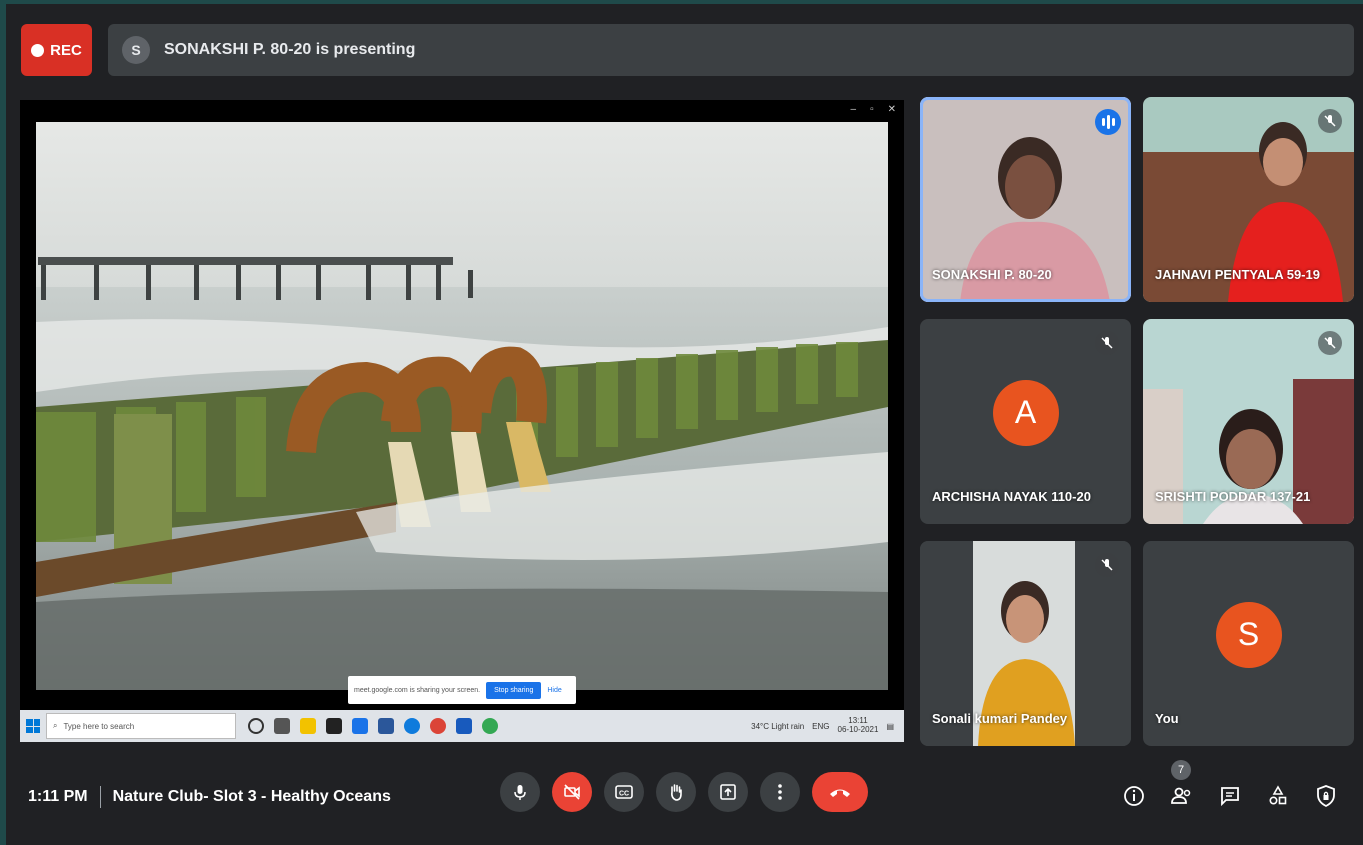  What do you see at coordinates (1011, 496) in the screenshot?
I see `participant-name: ARCHISHA NAYAK 110-20` at bounding box center [1011, 496].